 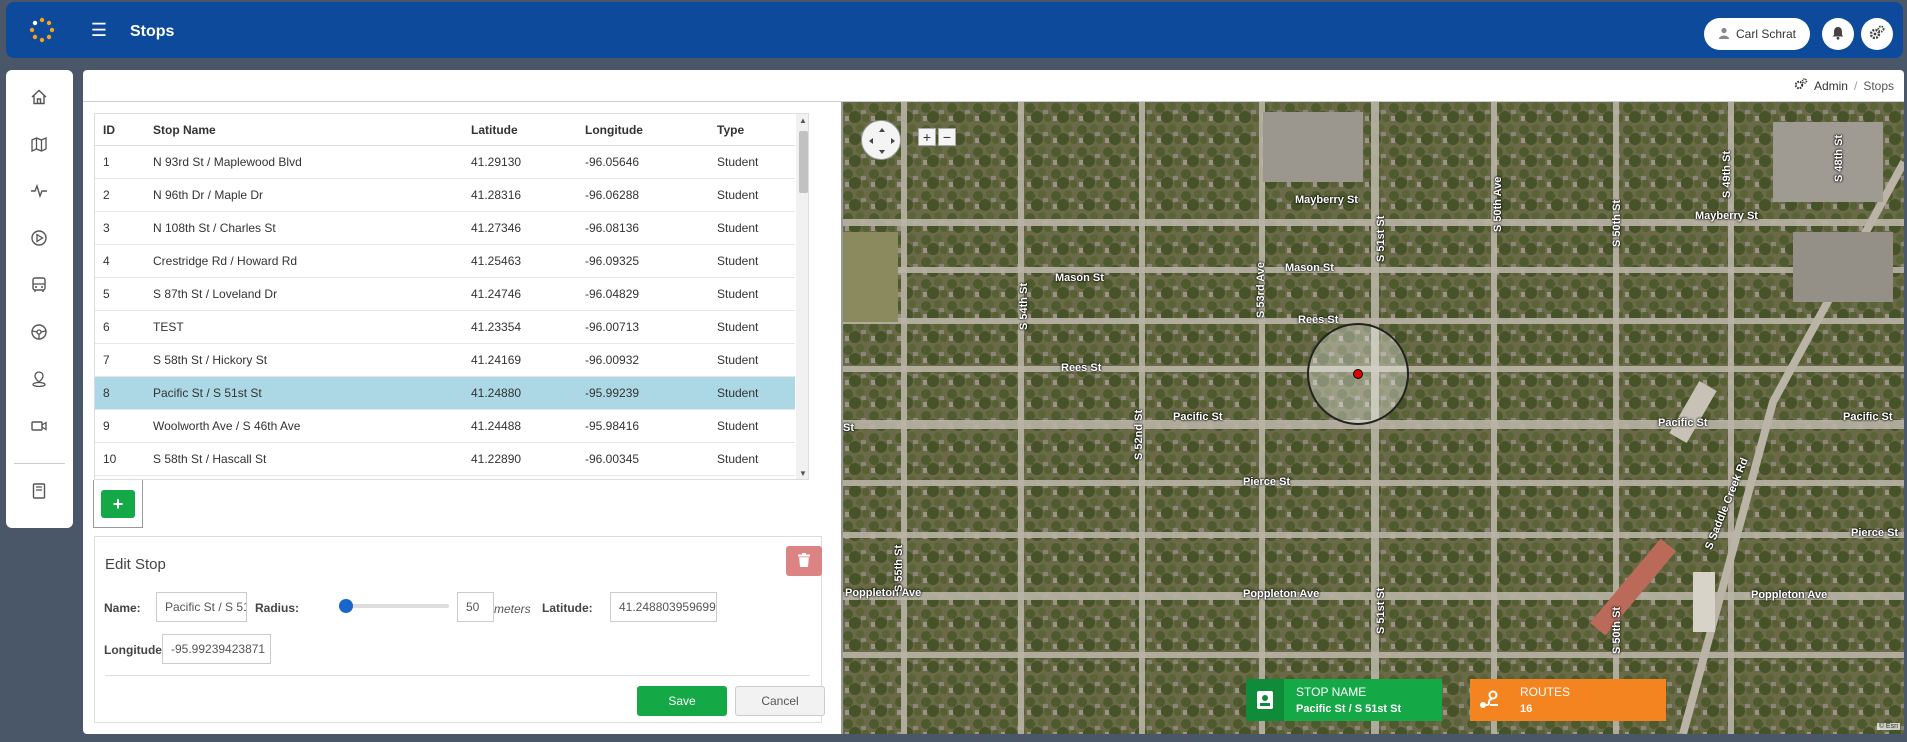 What do you see at coordinates (927, 137) in the screenshot?
I see `zoom-in-button: +` at bounding box center [927, 137].